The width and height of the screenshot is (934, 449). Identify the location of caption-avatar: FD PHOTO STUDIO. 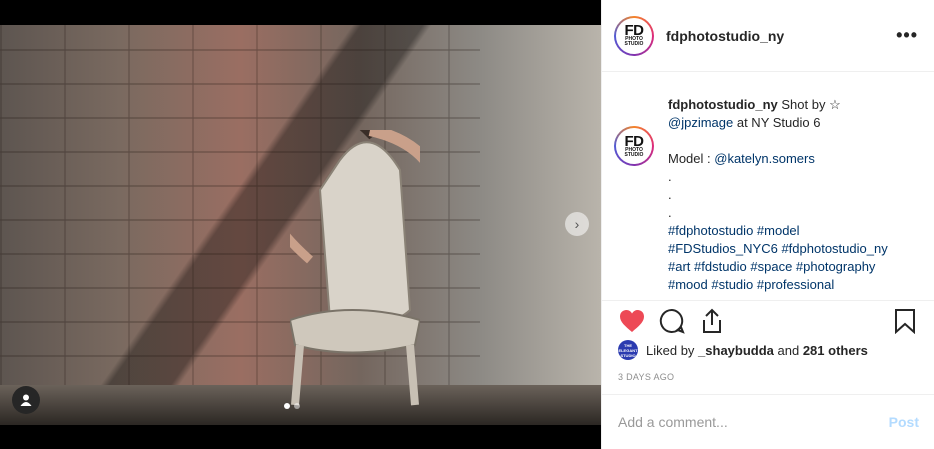
(634, 146).